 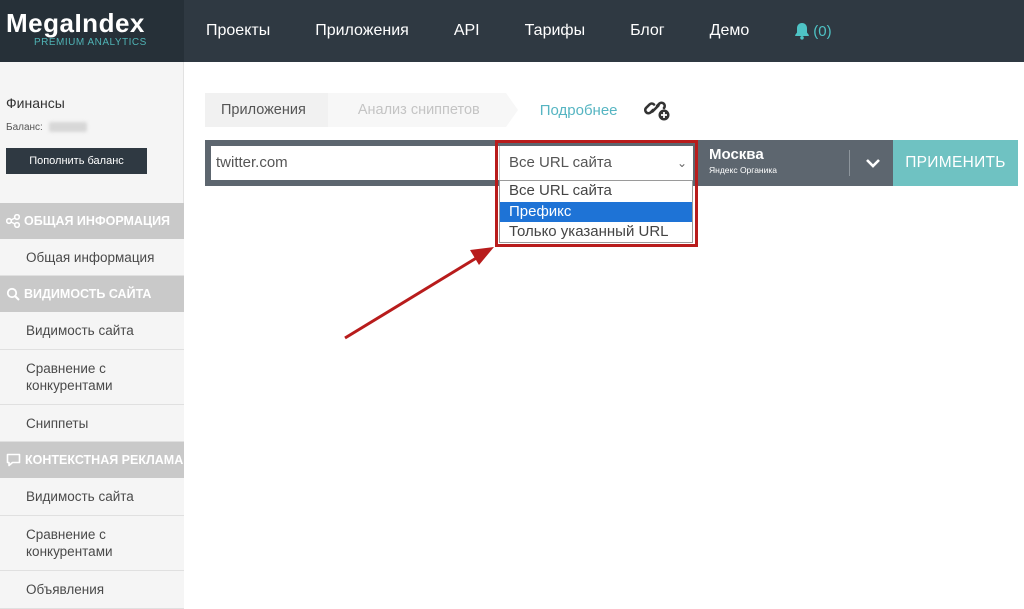 I want to click on share-icon, so click(x=13, y=221).